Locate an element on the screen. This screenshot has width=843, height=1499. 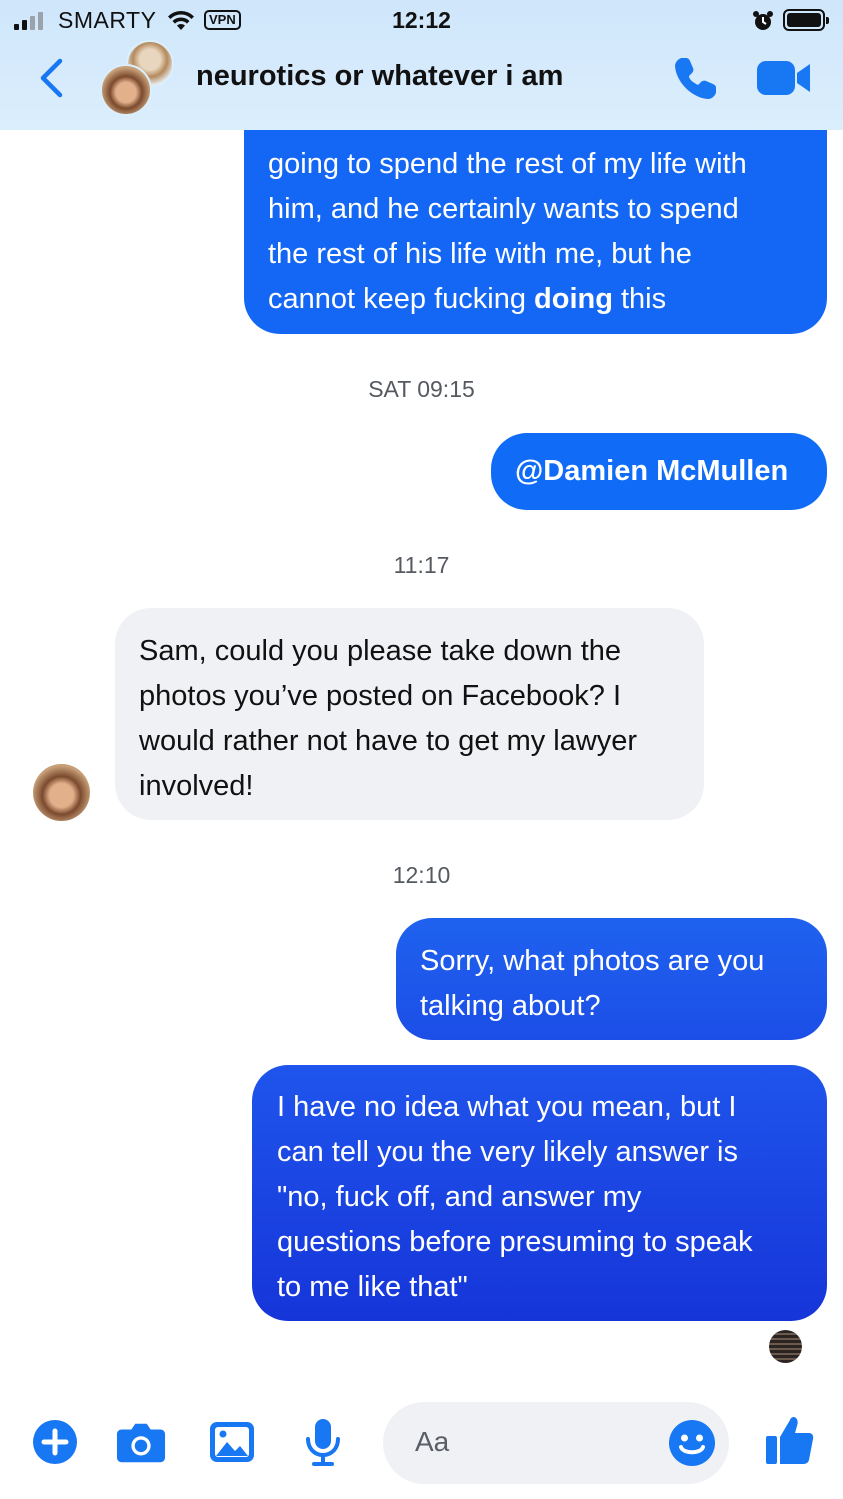
chat-title: neurotics or whatever i am is located at coordinates (379, 76).